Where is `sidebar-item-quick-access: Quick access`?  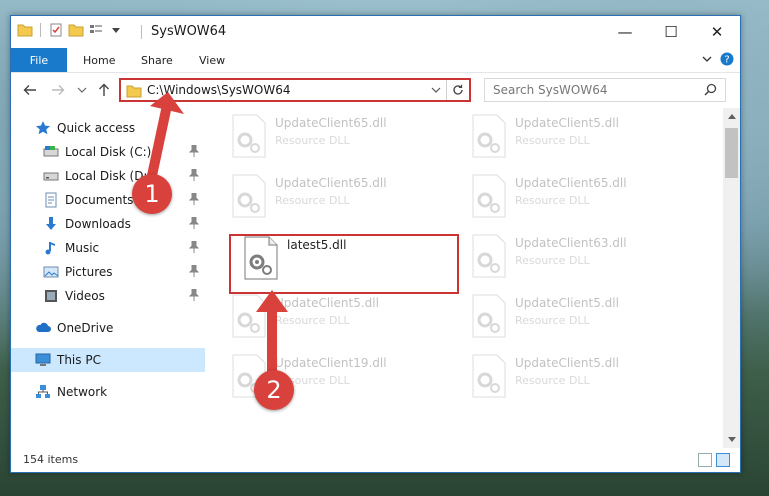
sidebar-item-quick-access: Quick access is located at coordinates (108, 128).